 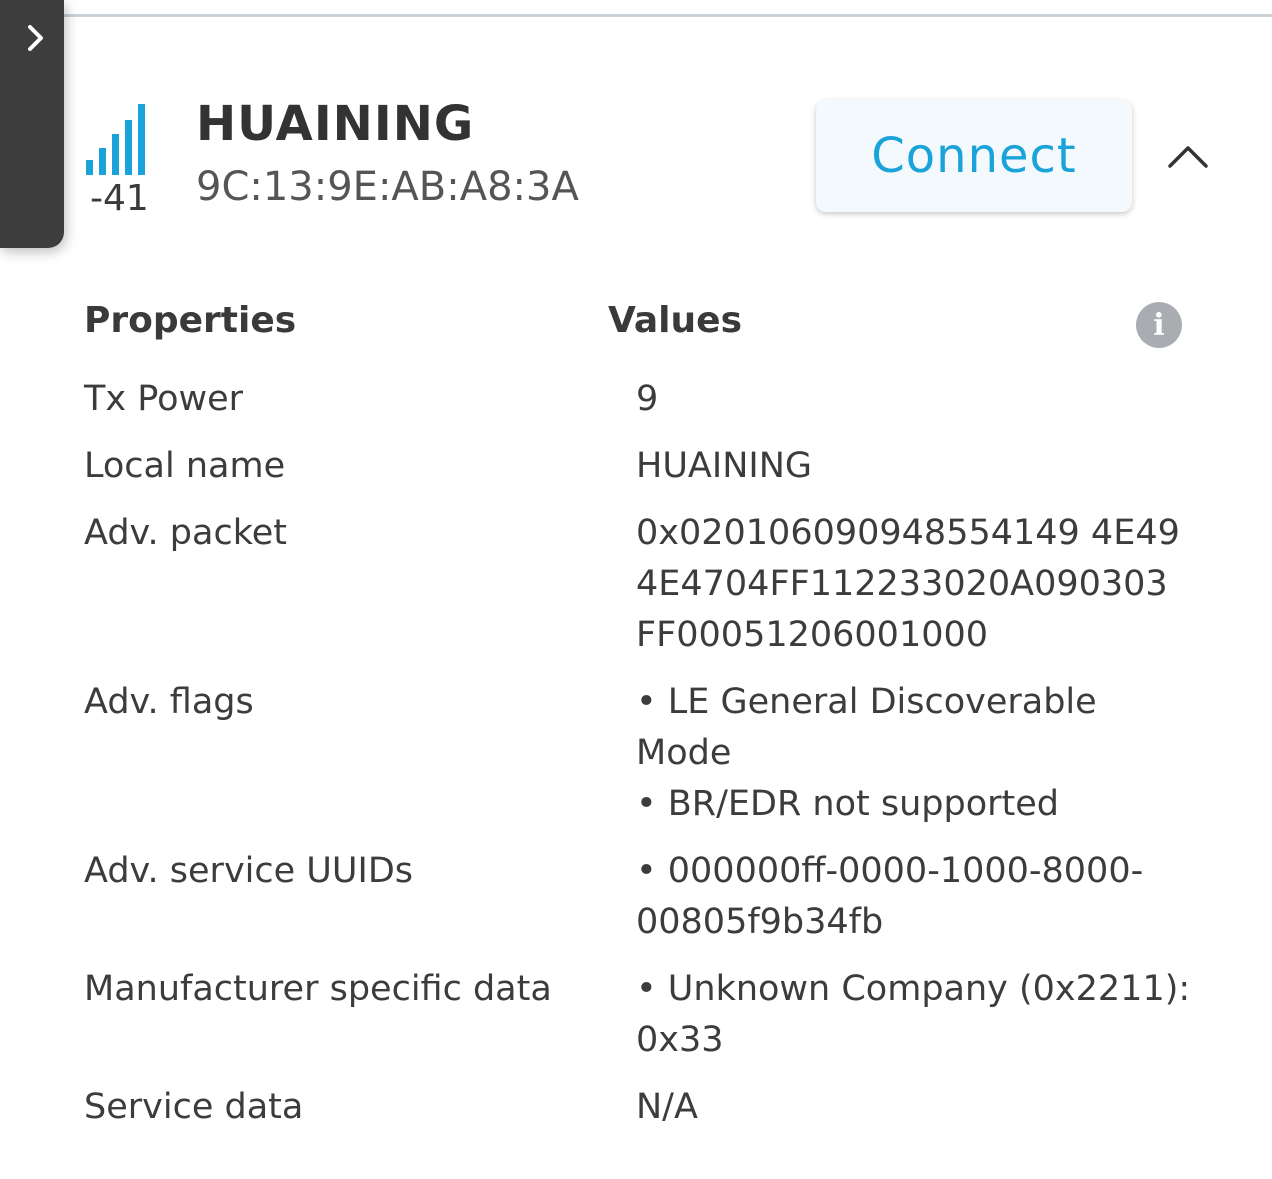 I want to click on device-name: HUAINING, so click(x=335, y=124).